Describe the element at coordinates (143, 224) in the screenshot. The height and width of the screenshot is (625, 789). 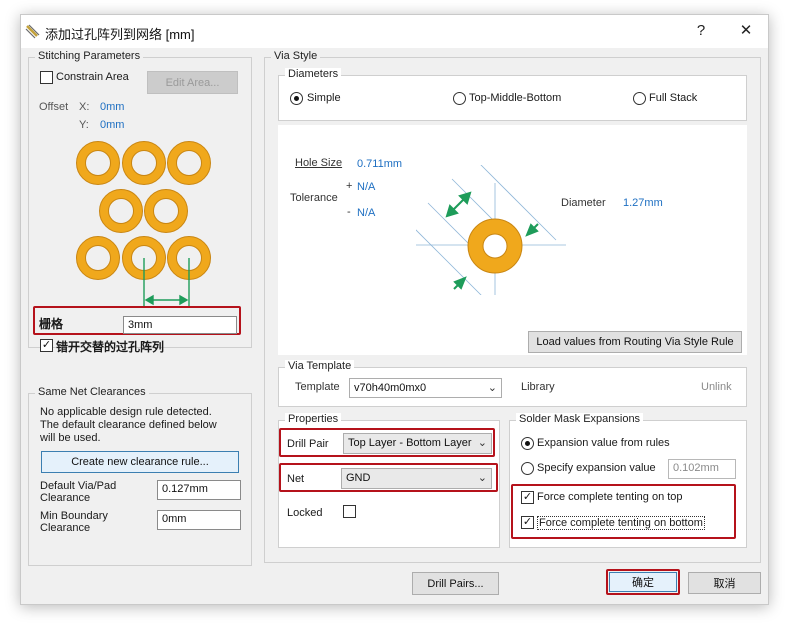
I see `via-array-preview` at that location.